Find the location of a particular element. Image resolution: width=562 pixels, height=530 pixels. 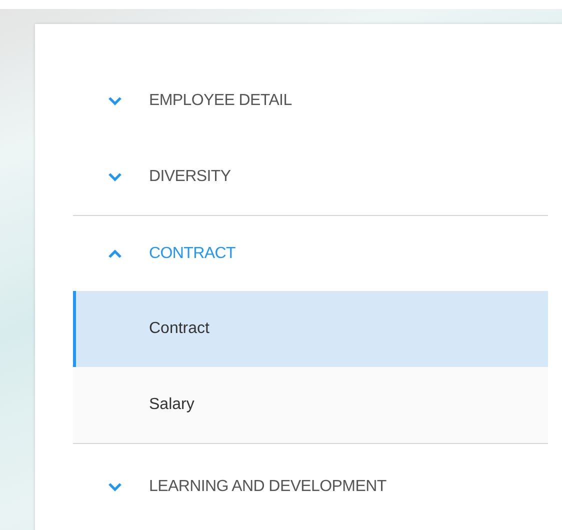

section-header: EMPLOYEE DETAIL is located at coordinates (310, 101).